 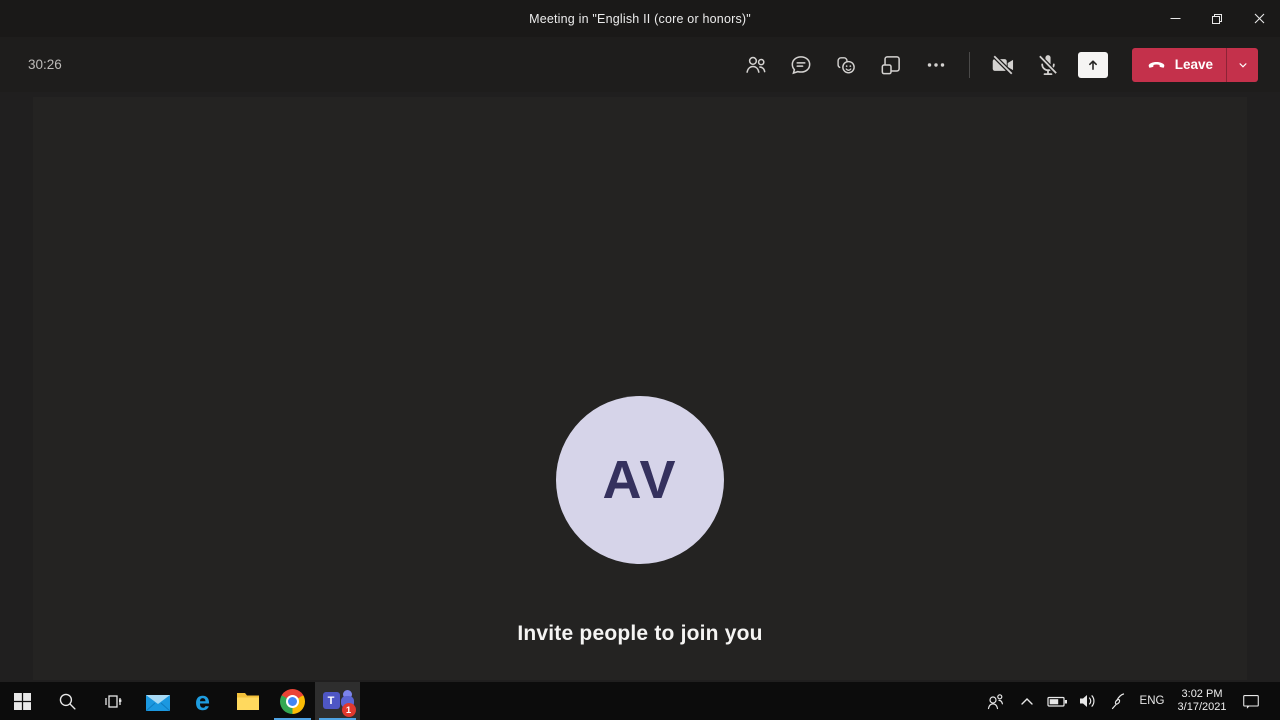 I want to click on action-center-icon, so click(x=1251, y=702).